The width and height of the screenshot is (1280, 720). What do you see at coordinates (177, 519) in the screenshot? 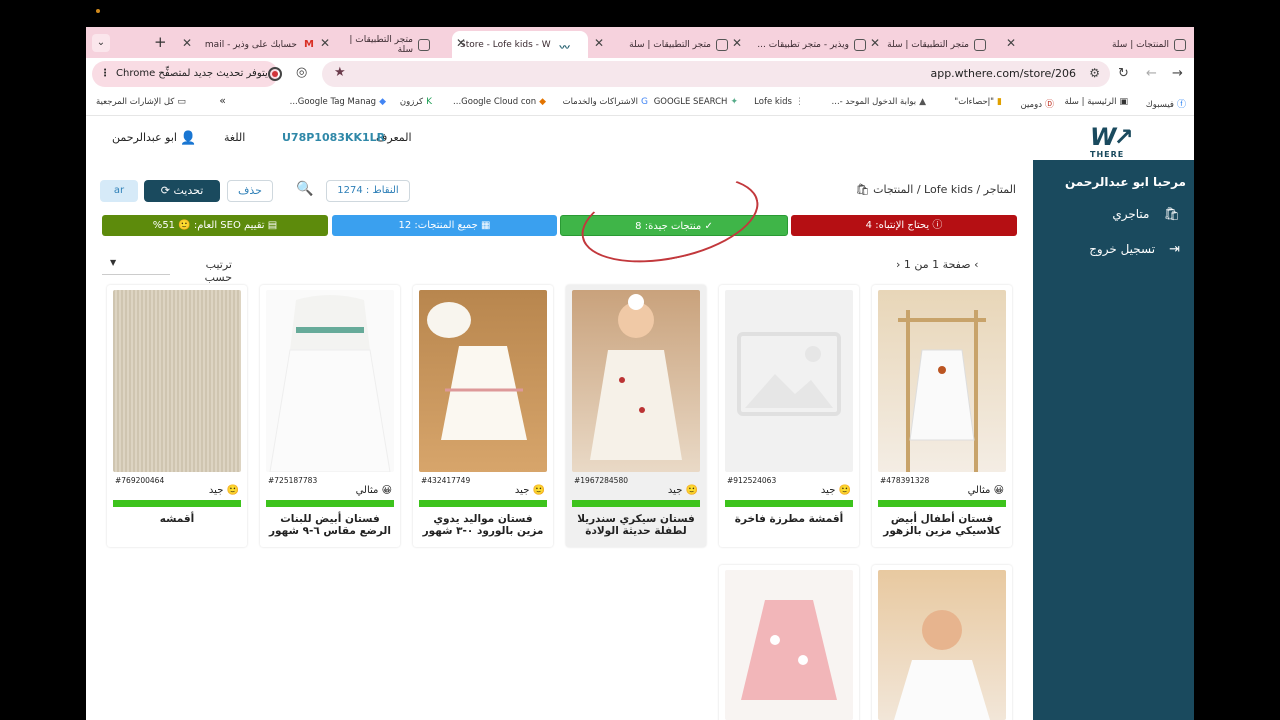
I see `product-name: أقمشه` at bounding box center [177, 519].